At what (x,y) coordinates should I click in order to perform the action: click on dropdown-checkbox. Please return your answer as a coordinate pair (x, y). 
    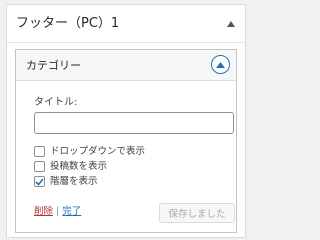
    Looking at the image, I should click on (39, 151).